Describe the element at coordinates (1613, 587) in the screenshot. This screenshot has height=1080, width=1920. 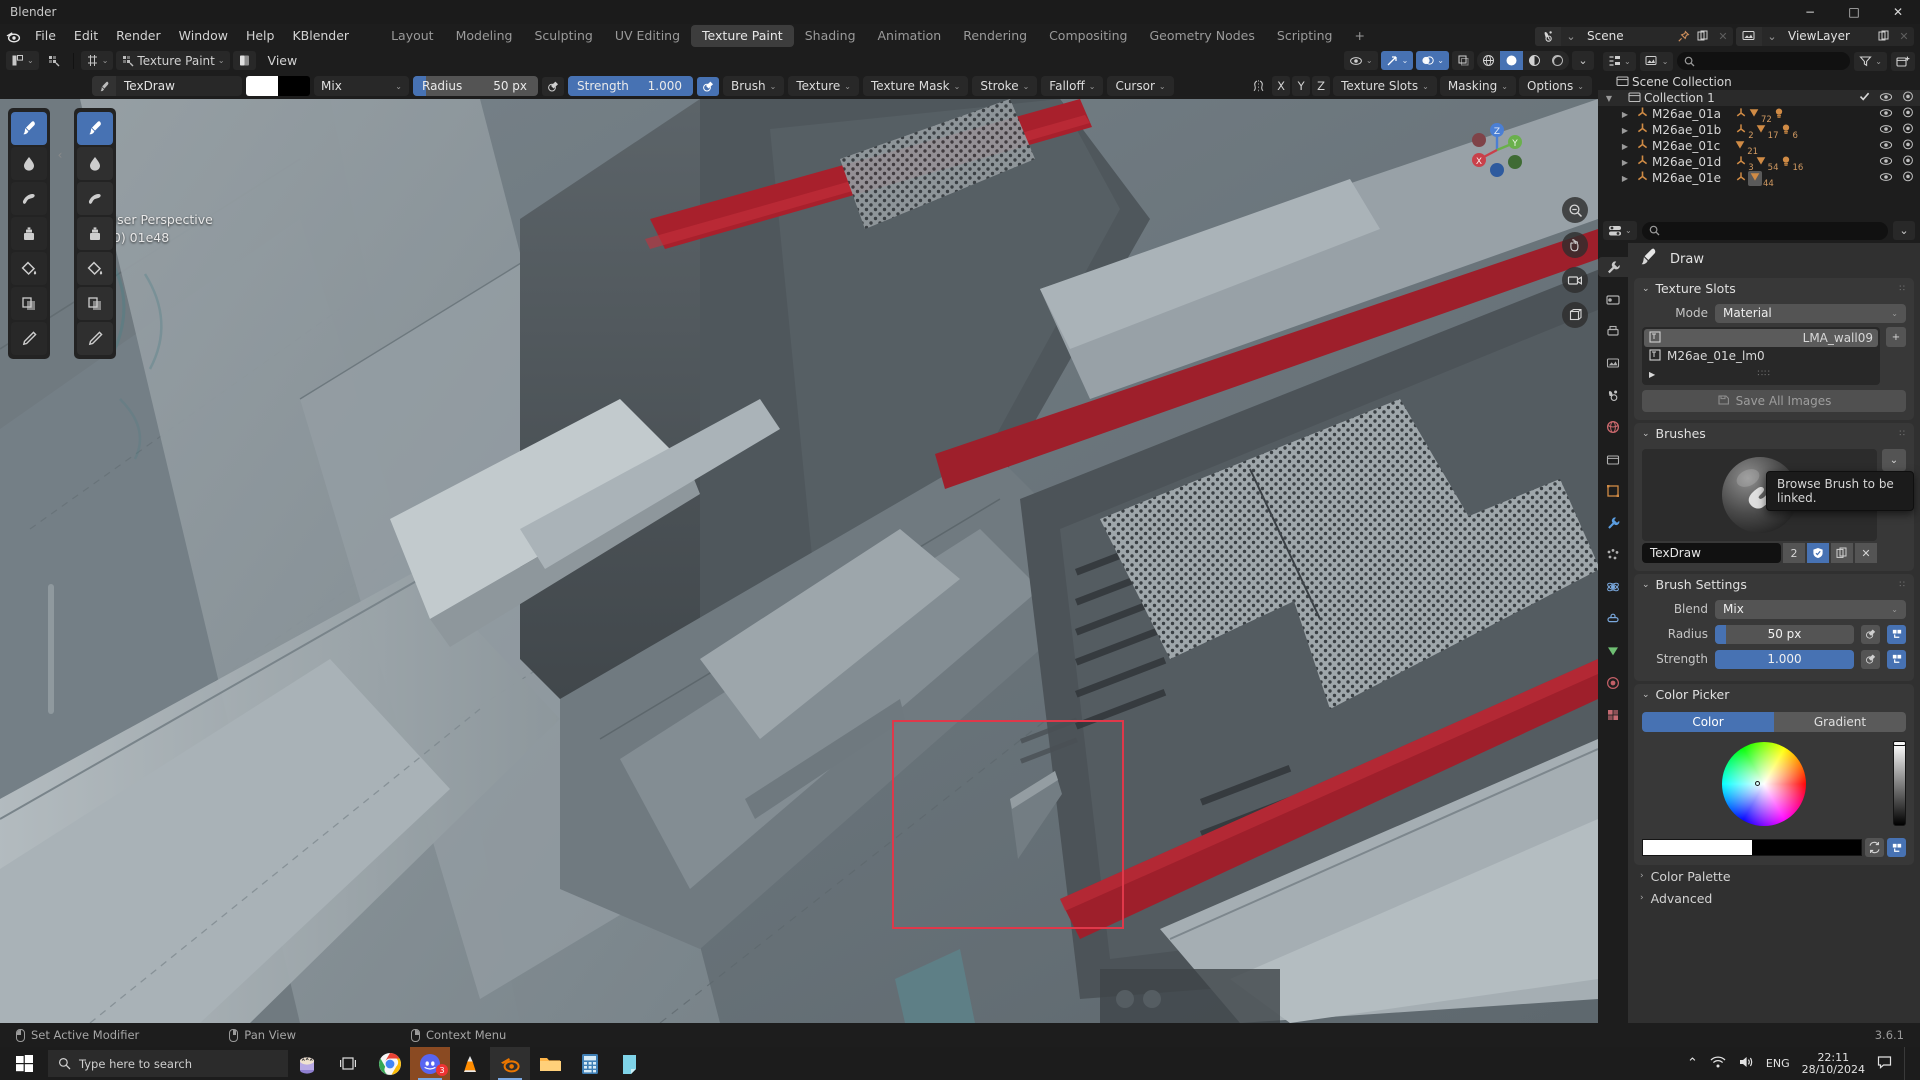
I see `properties-tab-physics` at that location.